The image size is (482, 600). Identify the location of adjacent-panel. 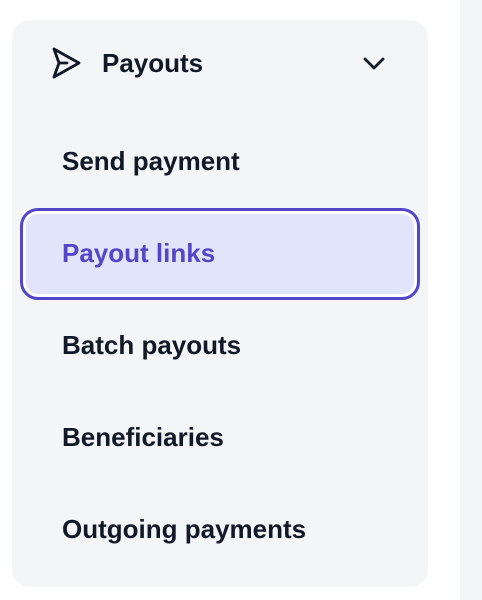
(471, 300).